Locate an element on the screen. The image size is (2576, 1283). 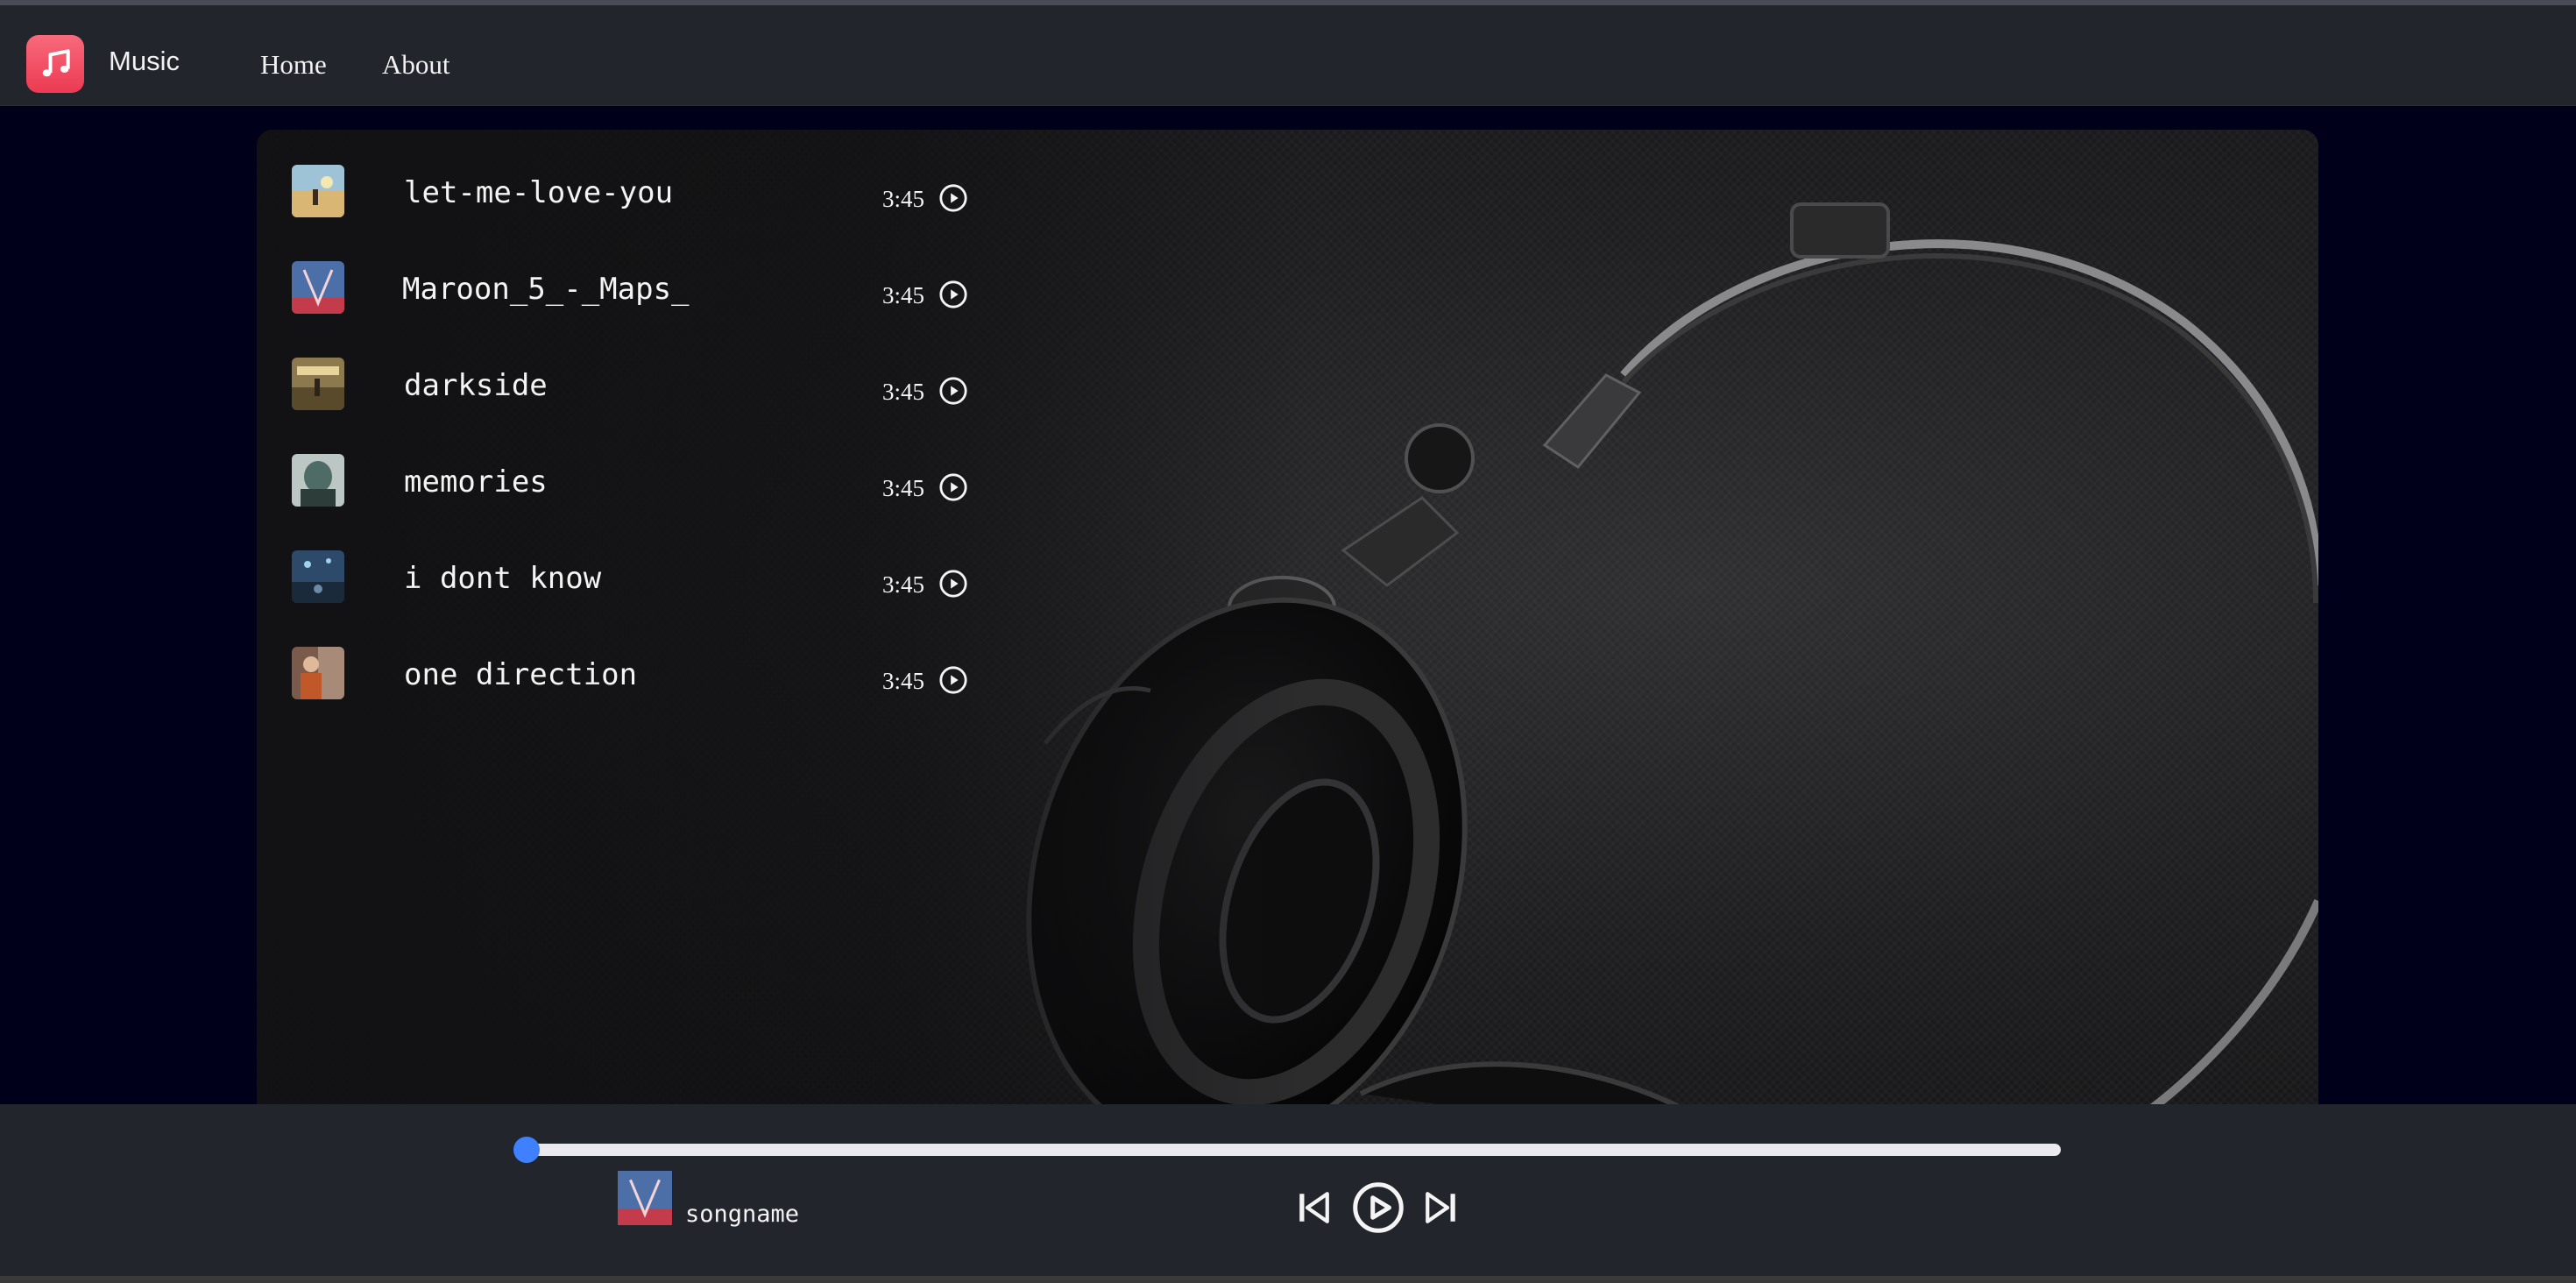
song-item-one-direction: one direction 3:45 is located at coordinates (760, 655).